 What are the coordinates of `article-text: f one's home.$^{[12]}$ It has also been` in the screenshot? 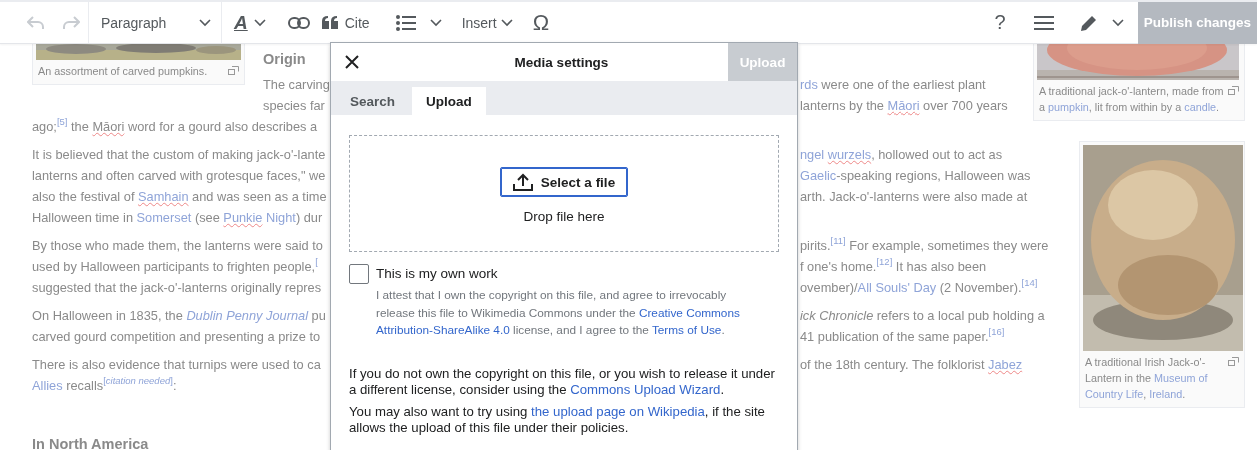 It's located at (893, 266).